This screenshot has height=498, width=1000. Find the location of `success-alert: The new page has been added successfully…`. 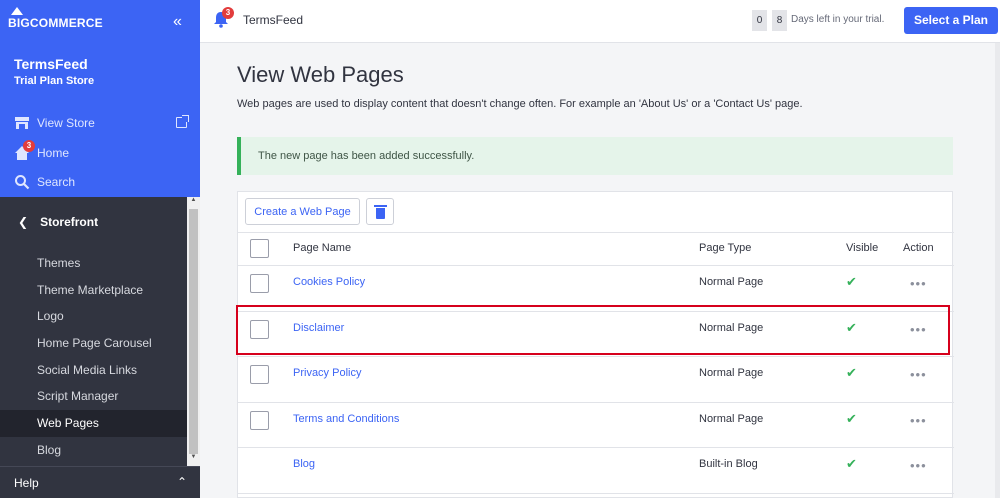

success-alert: The new page has been added successfully… is located at coordinates (595, 156).